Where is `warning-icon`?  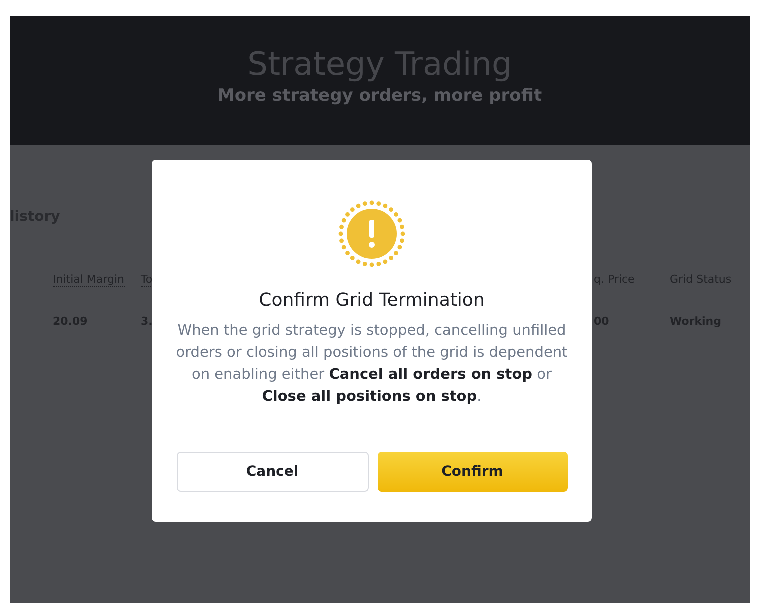
warning-icon is located at coordinates (372, 234).